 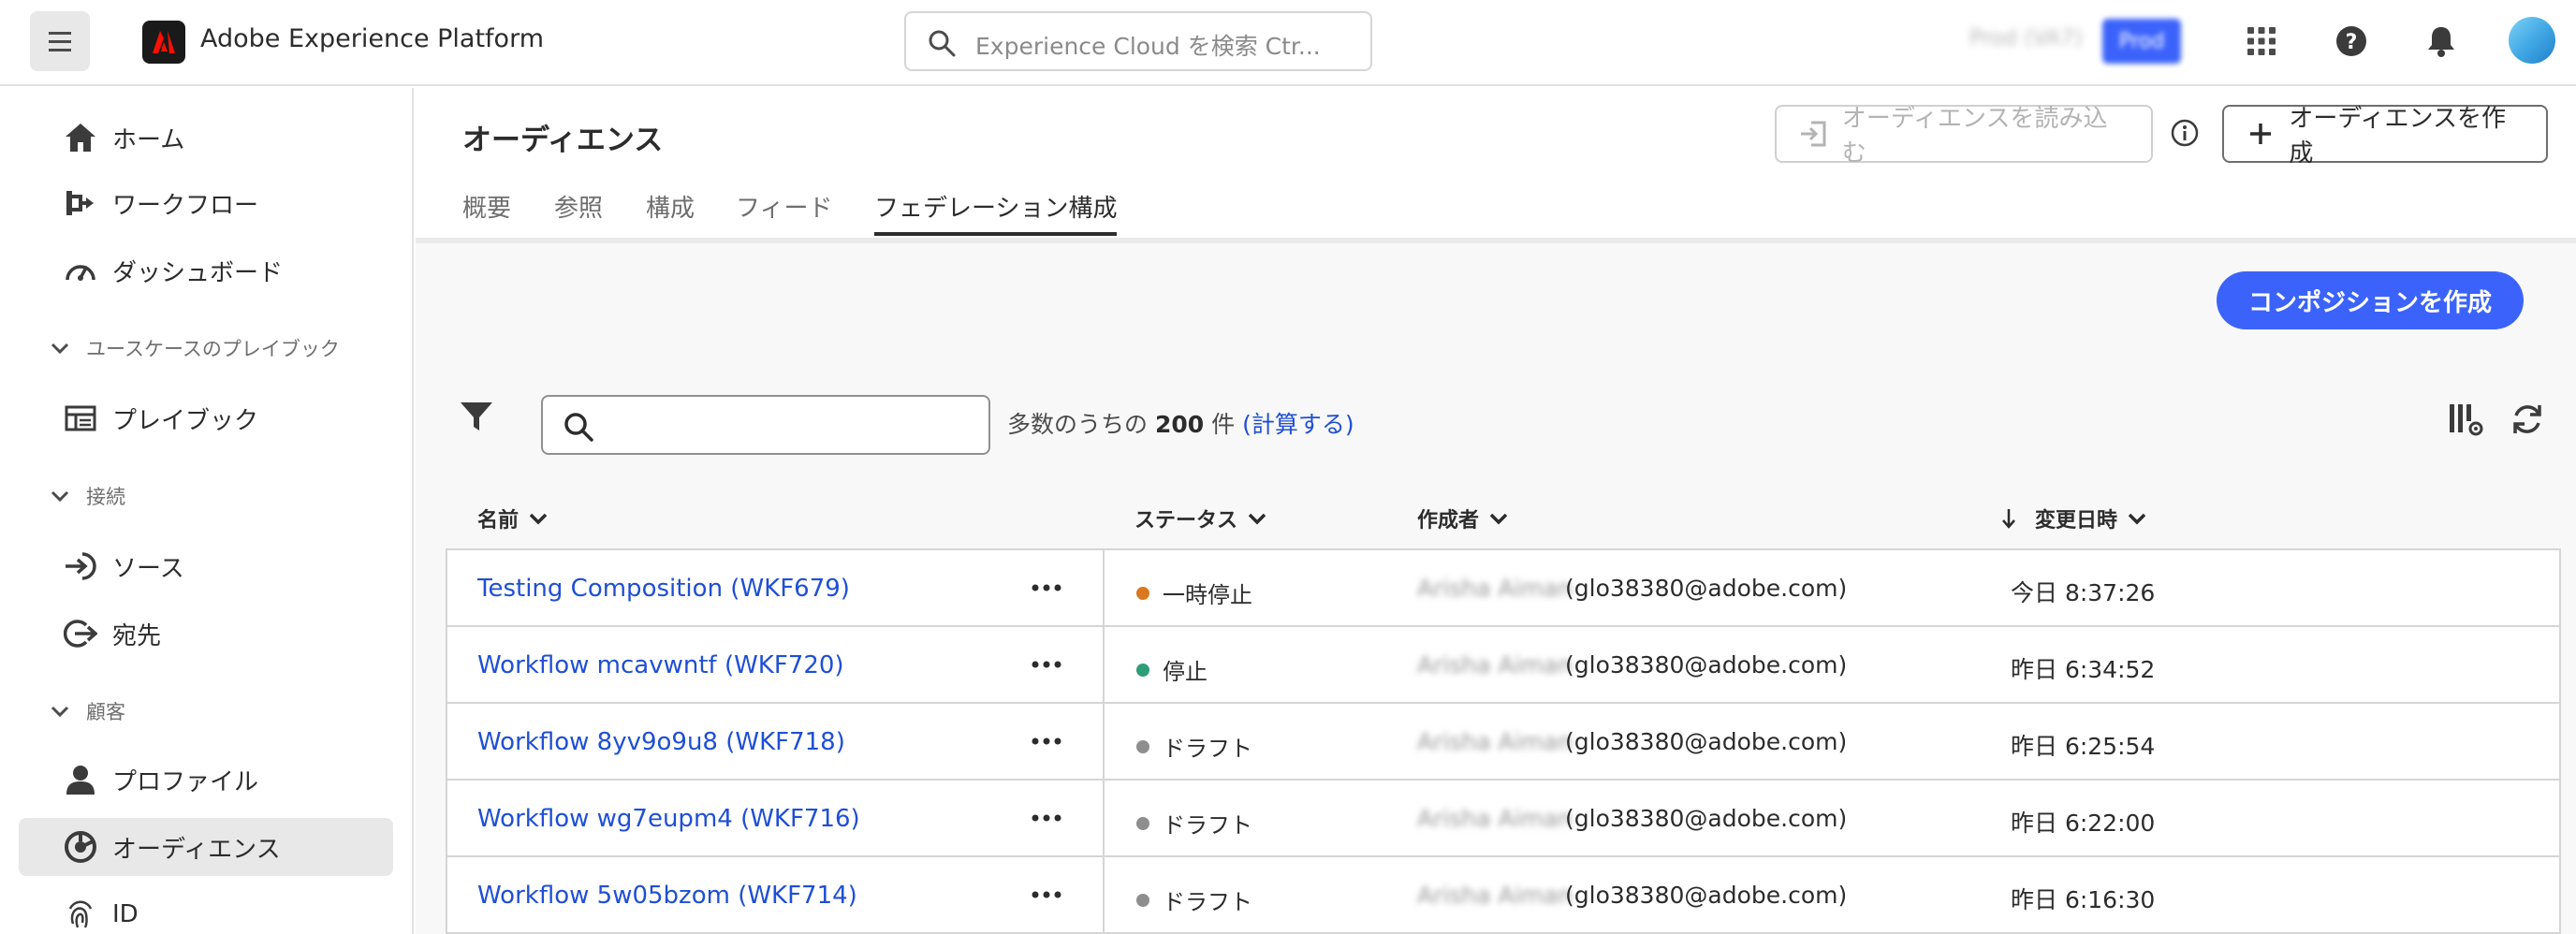 I want to click on app-title: Adobe Experience Platform, so click(x=372, y=39).